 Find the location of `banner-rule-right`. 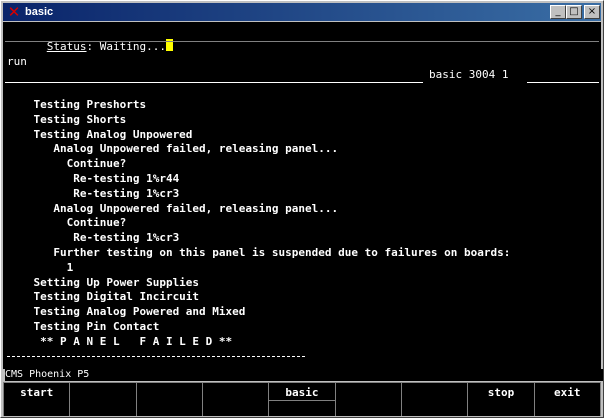

banner-rule-right is located at coordinates (563, 82).